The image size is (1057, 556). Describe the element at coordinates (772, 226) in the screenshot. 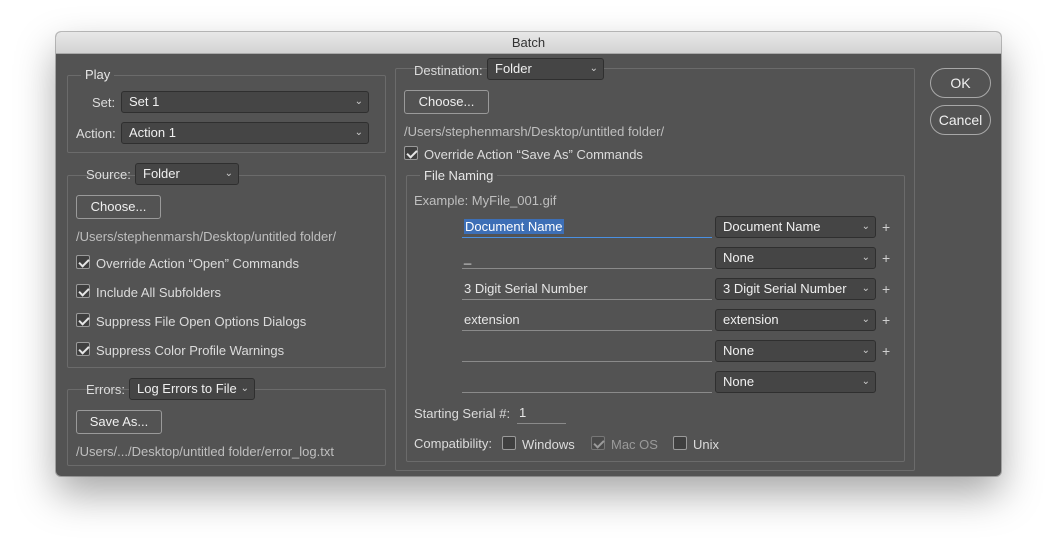

I see `naming-select-1-value: Document Name` at that location.